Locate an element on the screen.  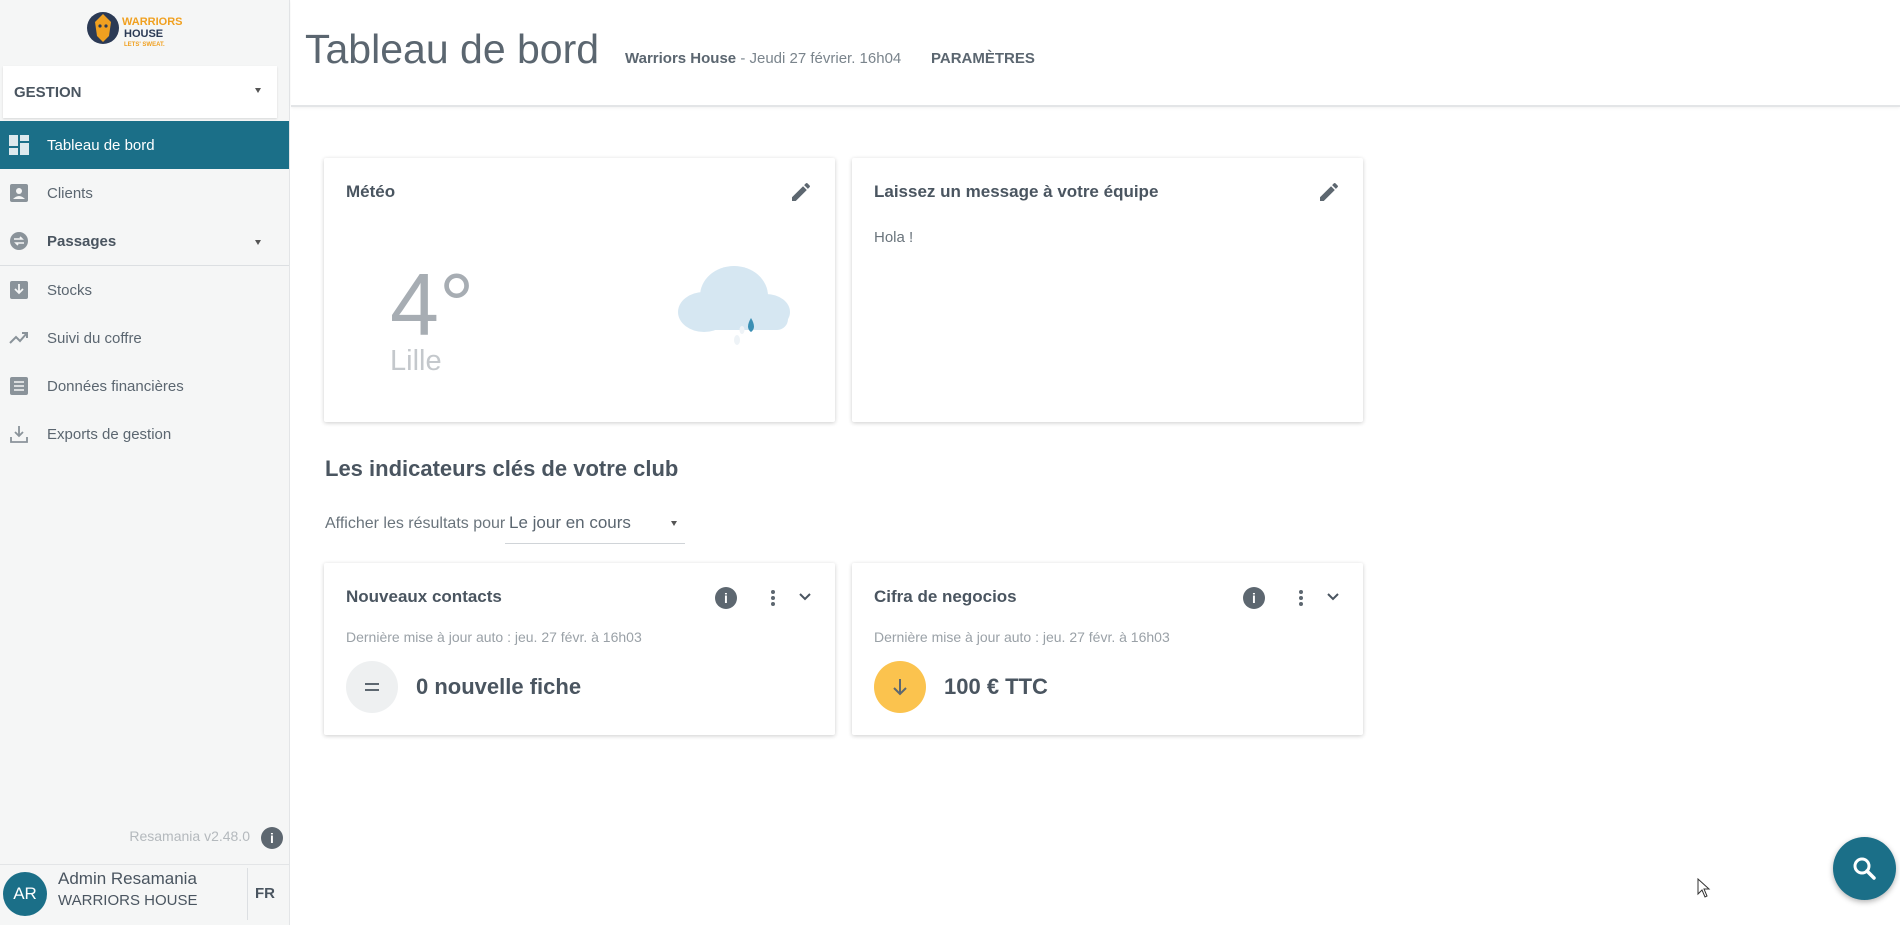
arrow-down-icon is located at coordinates (900, 687).